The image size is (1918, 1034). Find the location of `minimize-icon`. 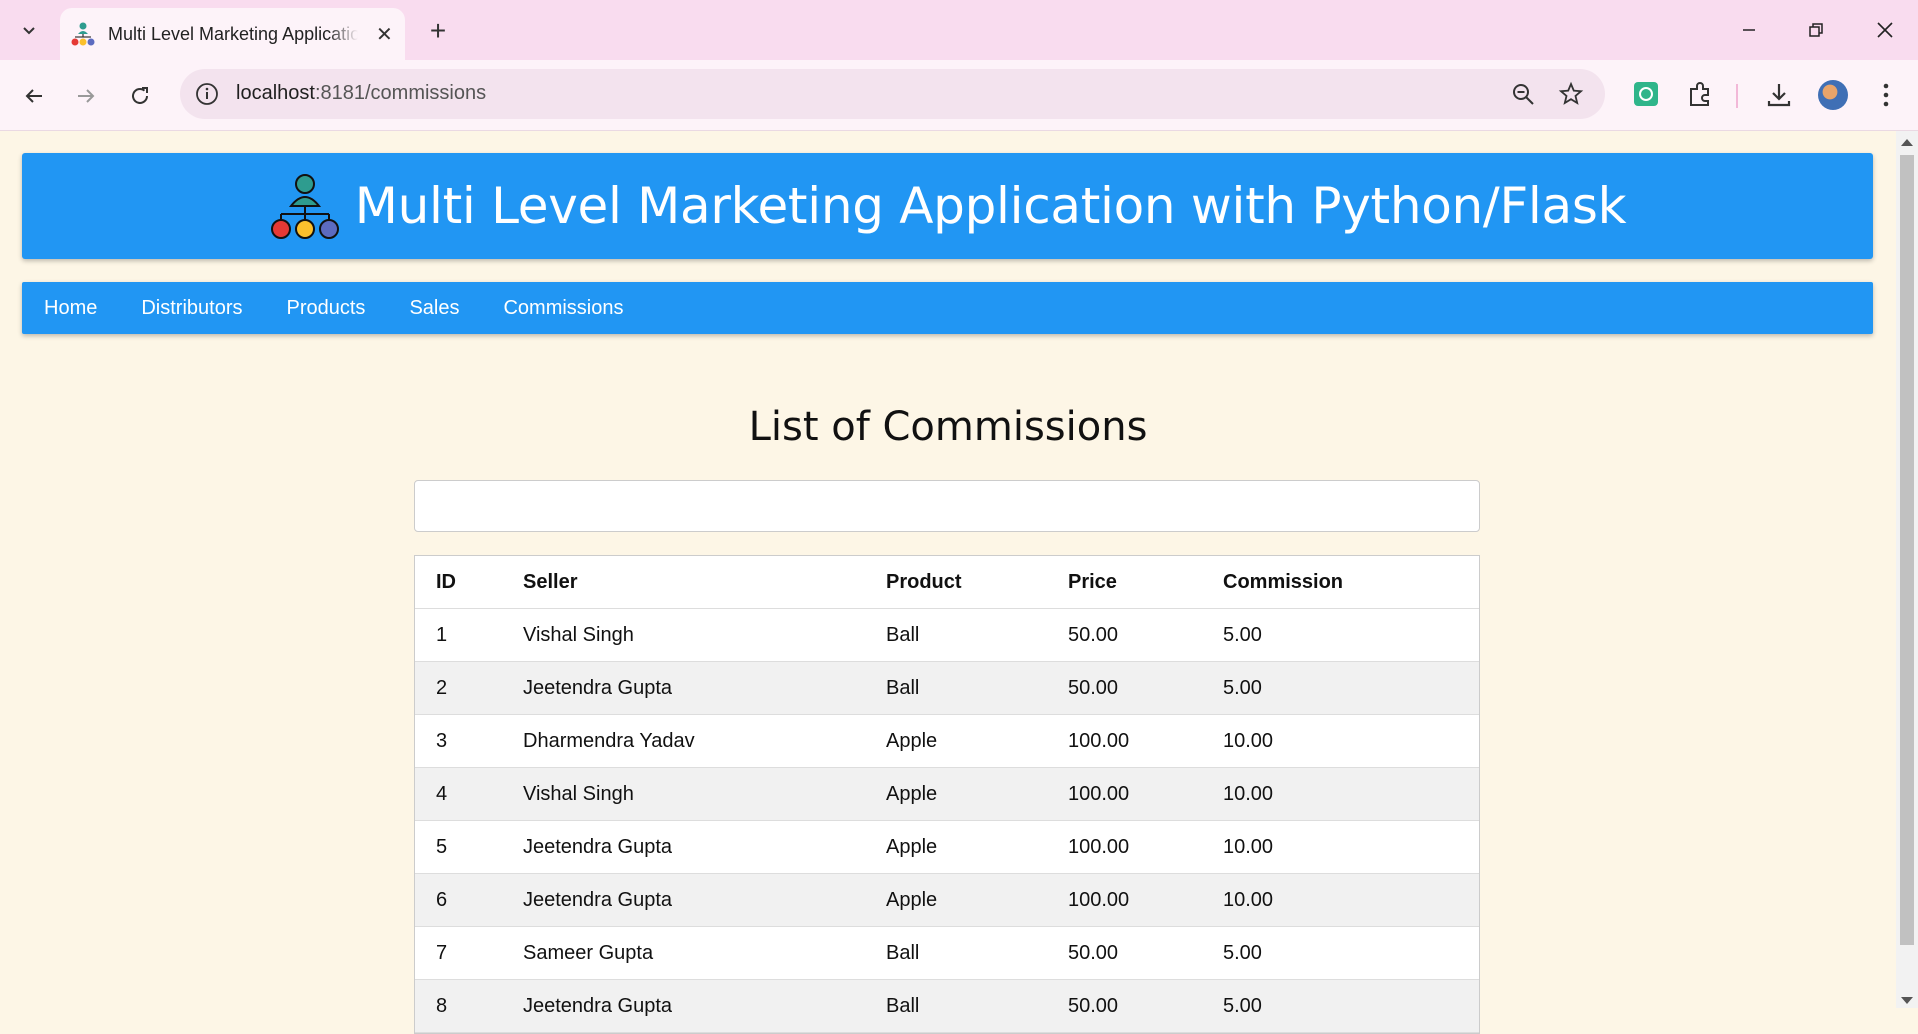

minimize-icon is located at coordinates (1749, 30).